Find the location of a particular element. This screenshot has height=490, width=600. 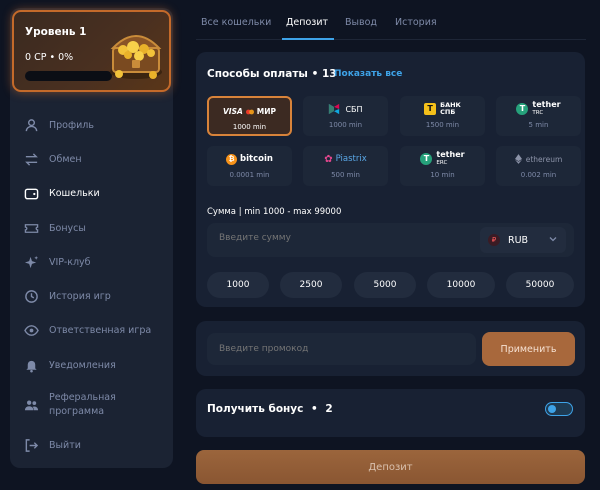

wallet-icon is located at coordinates (31, 194).